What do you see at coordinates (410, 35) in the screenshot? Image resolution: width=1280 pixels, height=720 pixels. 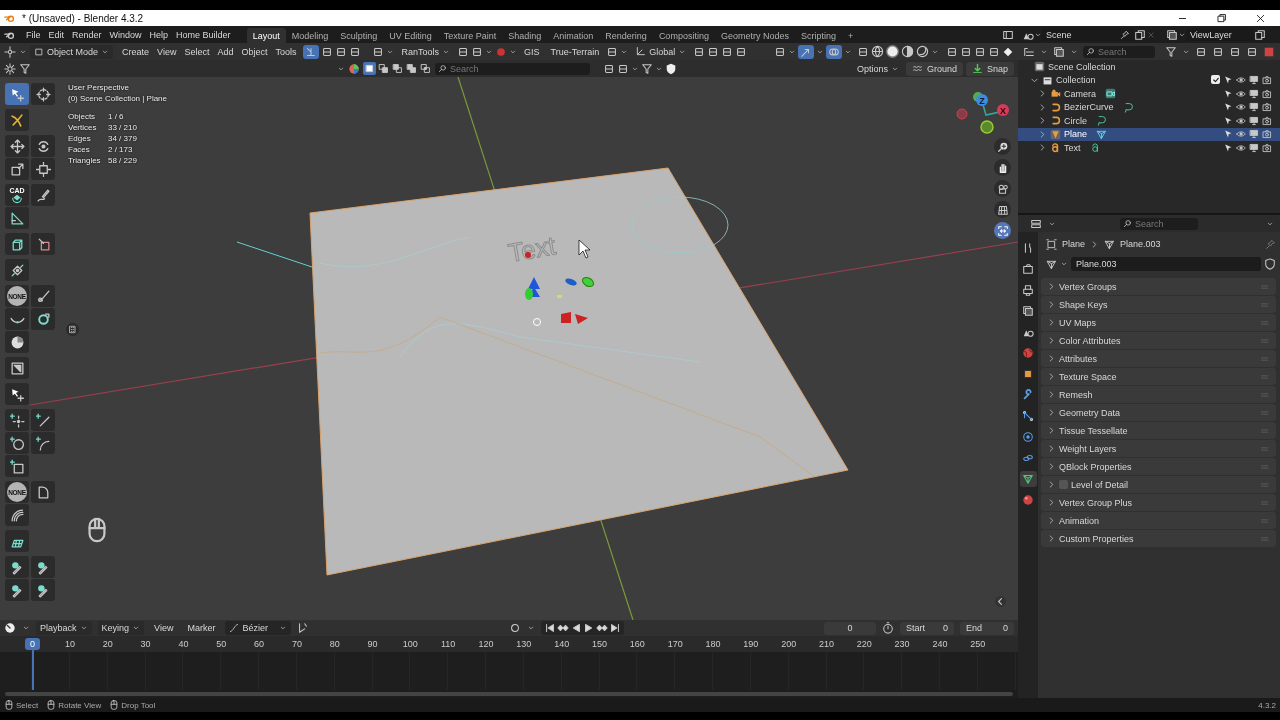 I see `workspace-tab: UV Editing` at bounding box center [410, 35].